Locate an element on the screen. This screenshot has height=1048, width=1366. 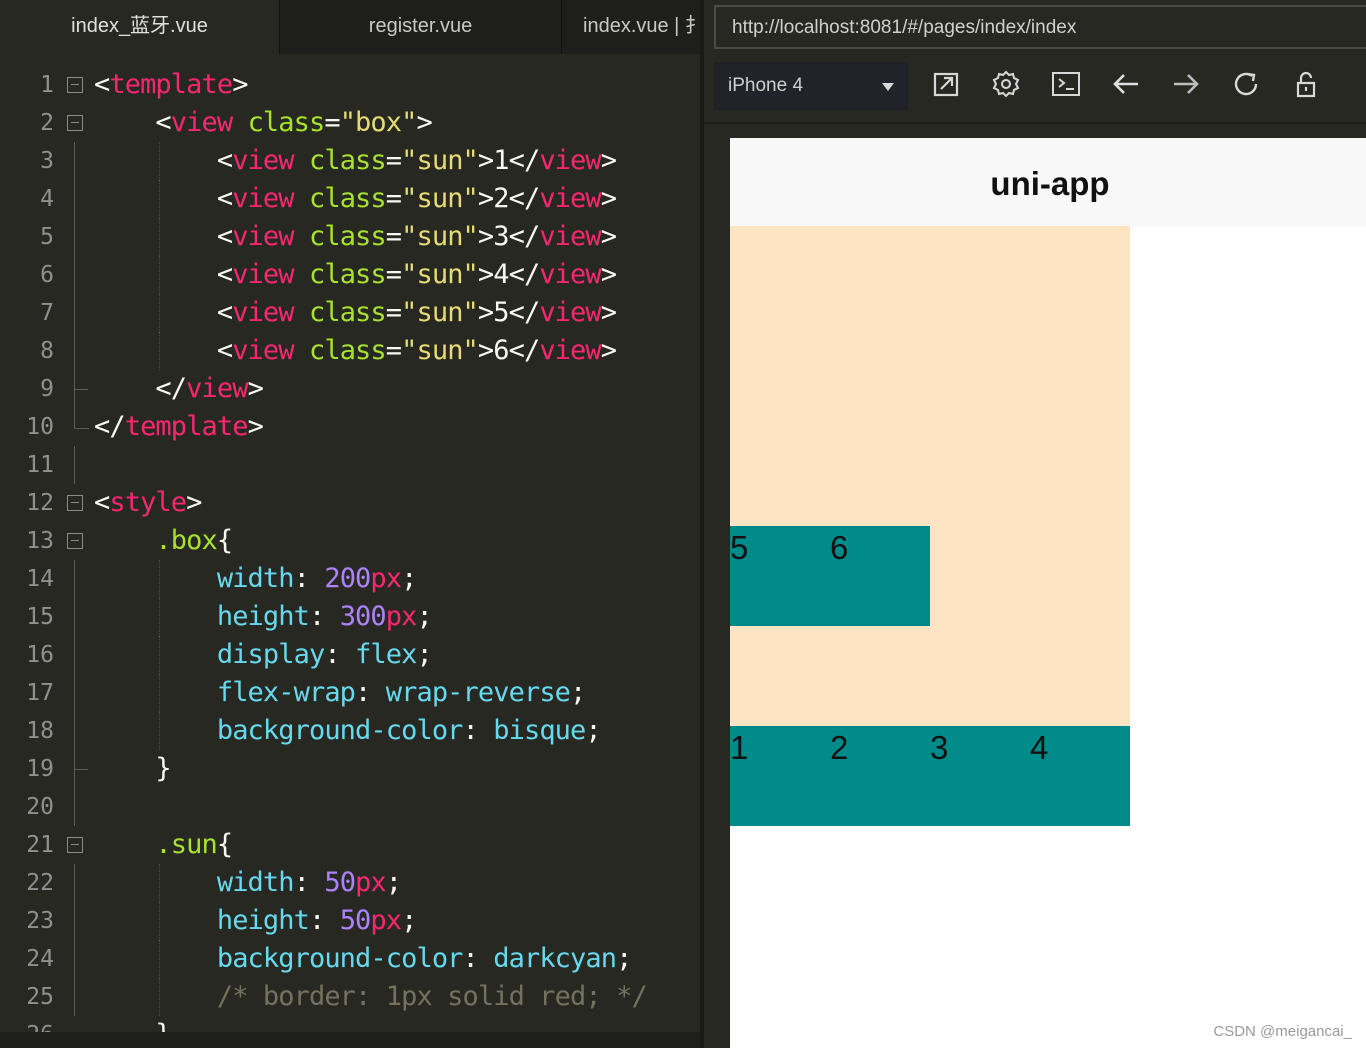
code-line: 23 height: 50px; is located at coordinates (350, 921).